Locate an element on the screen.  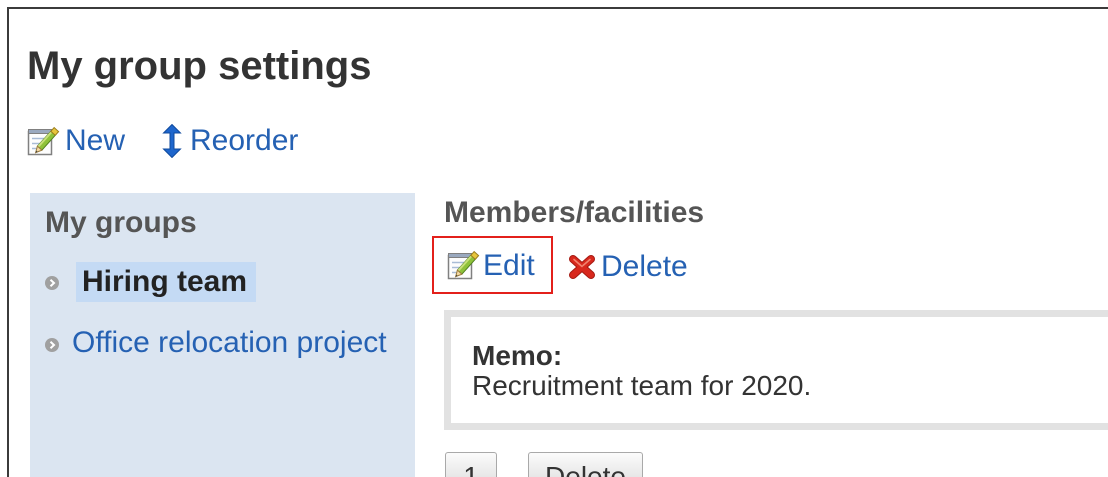
delete-x-icon is located at coordinates (582, 267).